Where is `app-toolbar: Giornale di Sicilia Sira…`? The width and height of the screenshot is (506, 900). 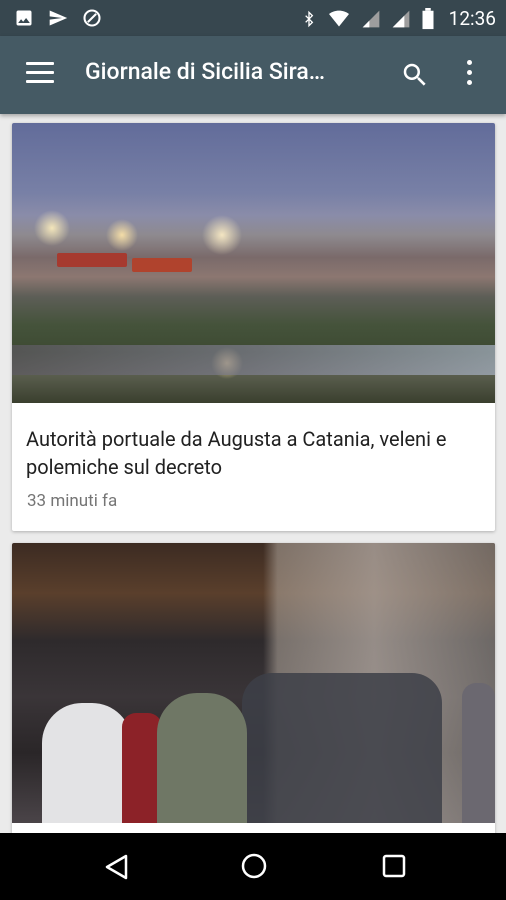
app-toolbar: Giornale di Sicilia Sira… is located at coordinates (253, 75).